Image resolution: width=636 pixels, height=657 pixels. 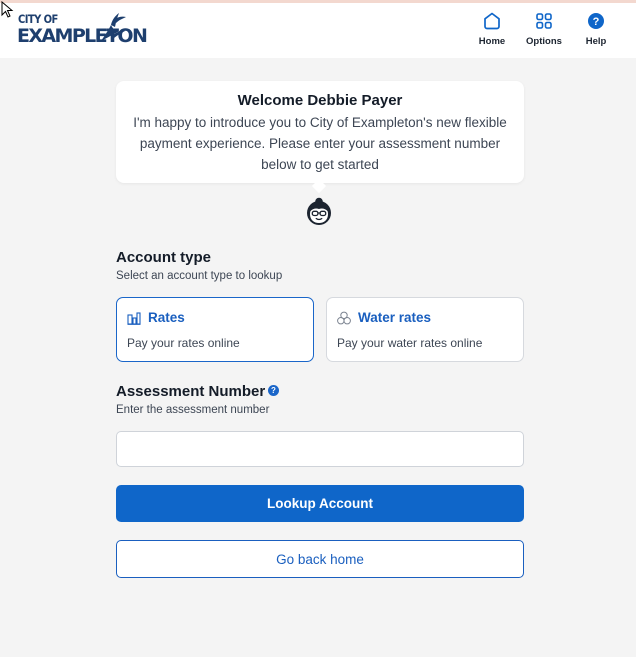 I want to click on account-type-heading: Account type, so click(x=164, y=257).